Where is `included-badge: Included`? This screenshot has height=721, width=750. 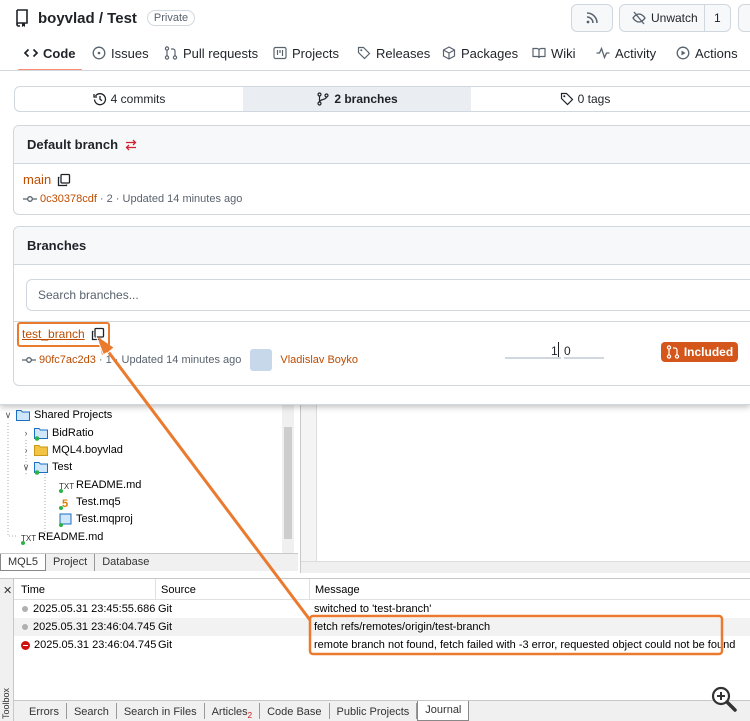 included-badge: Included is located at coordinates (699, 352).